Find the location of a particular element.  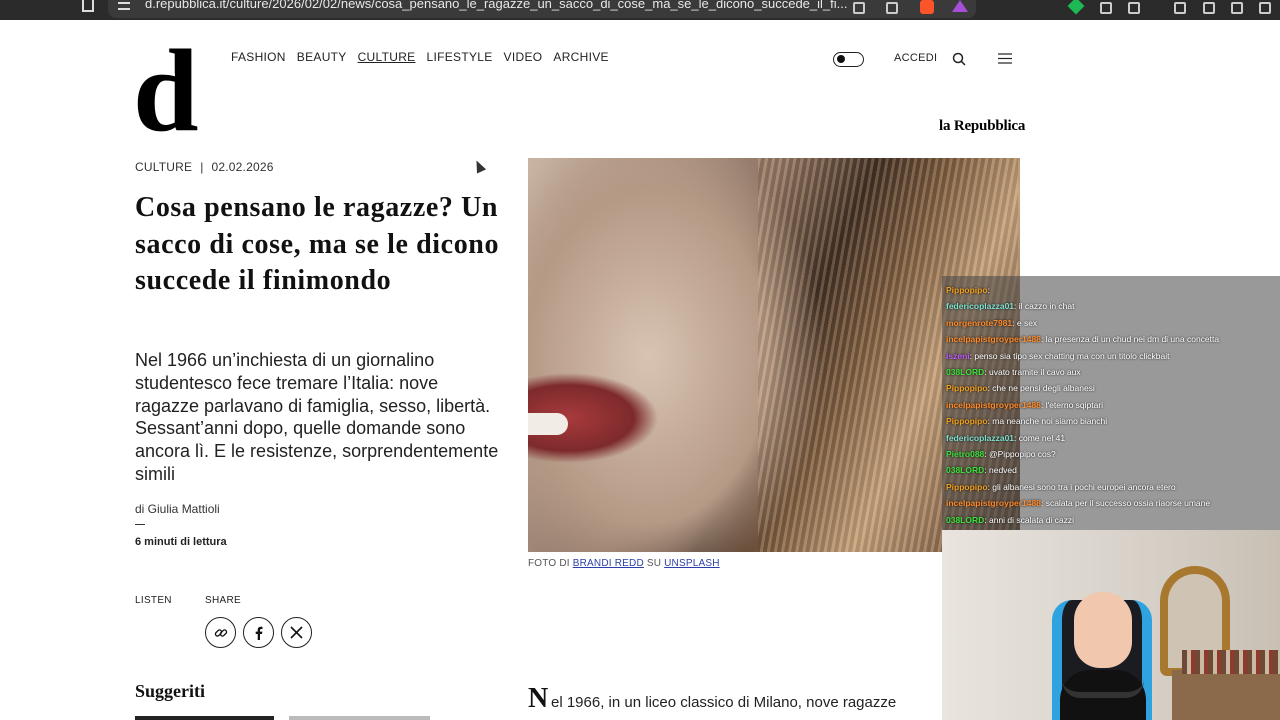

chat-text: : l'eterno sqiptari is located at coordinates (1072, 404).